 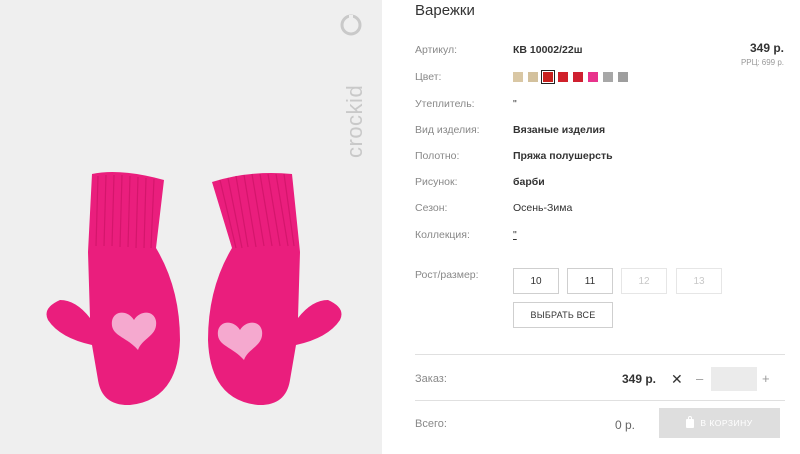 I want to click on decrease-quantity-button: –, so click(x=699, y=378).